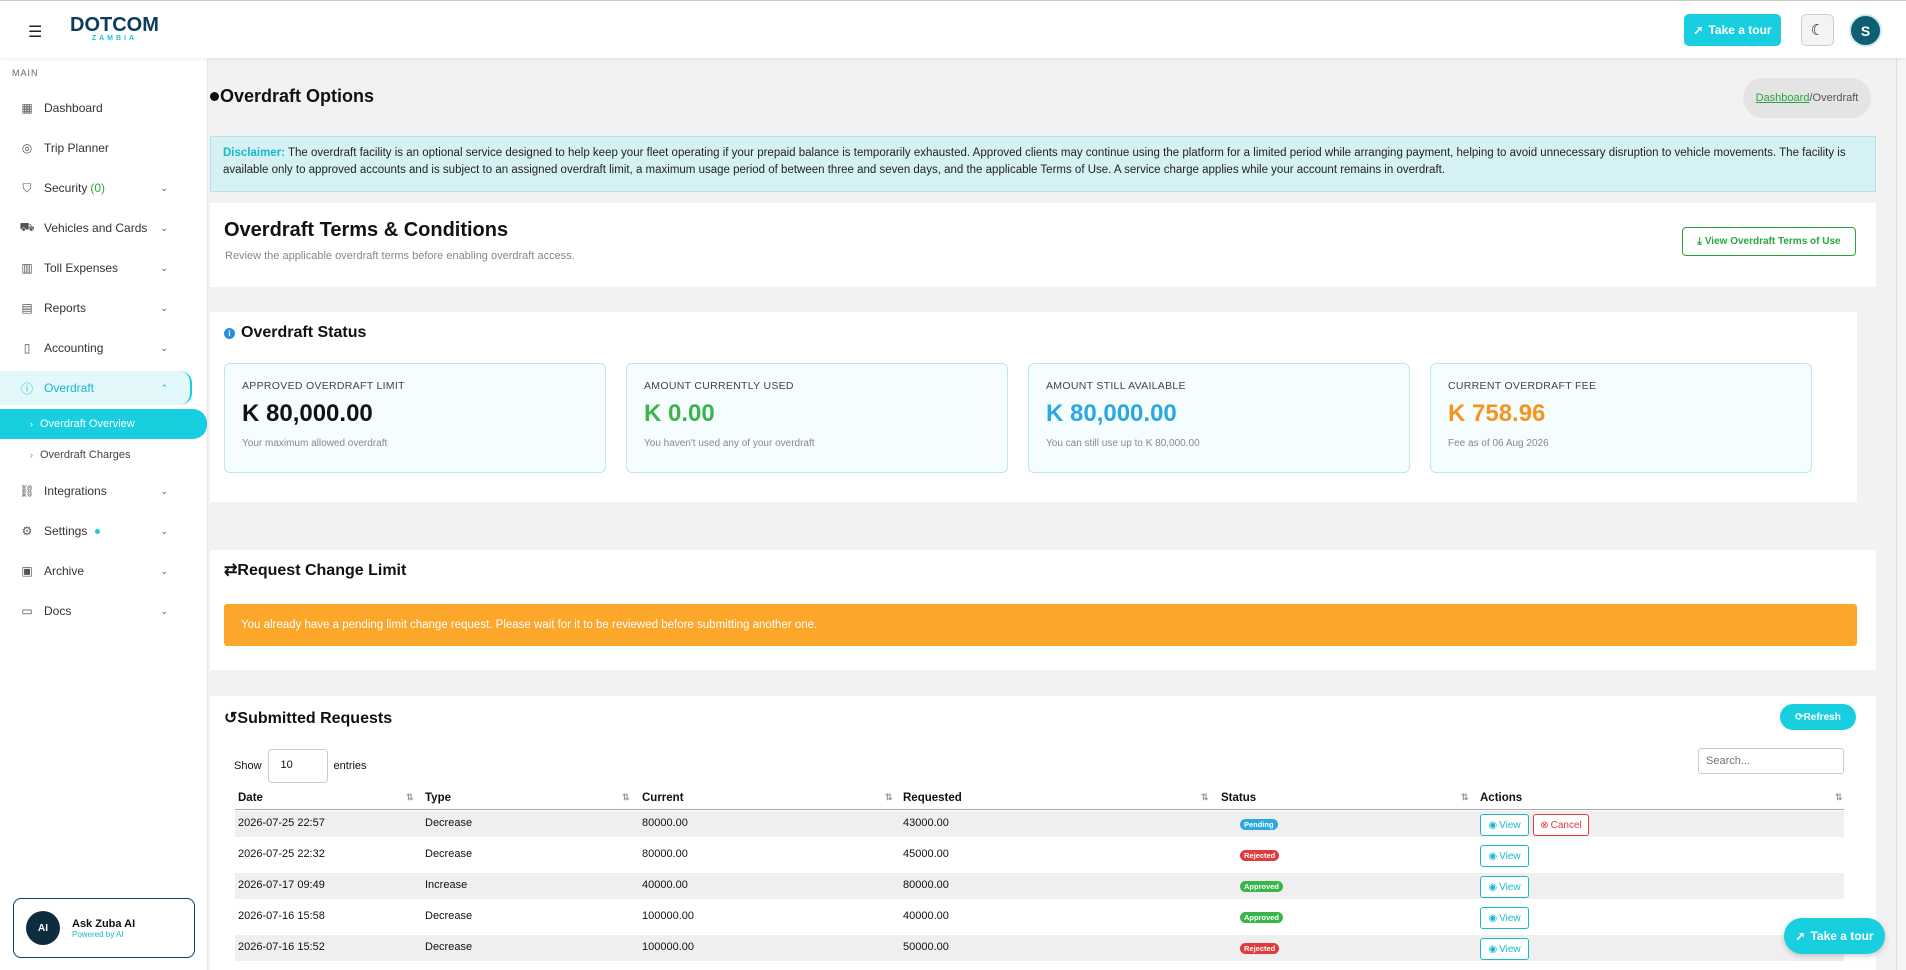  What do you see at coordinates (95, 571) in the screenshot?
I see `sidebar-item-archive: ▣ Archive ⌄` at bounding box center [95, 571].